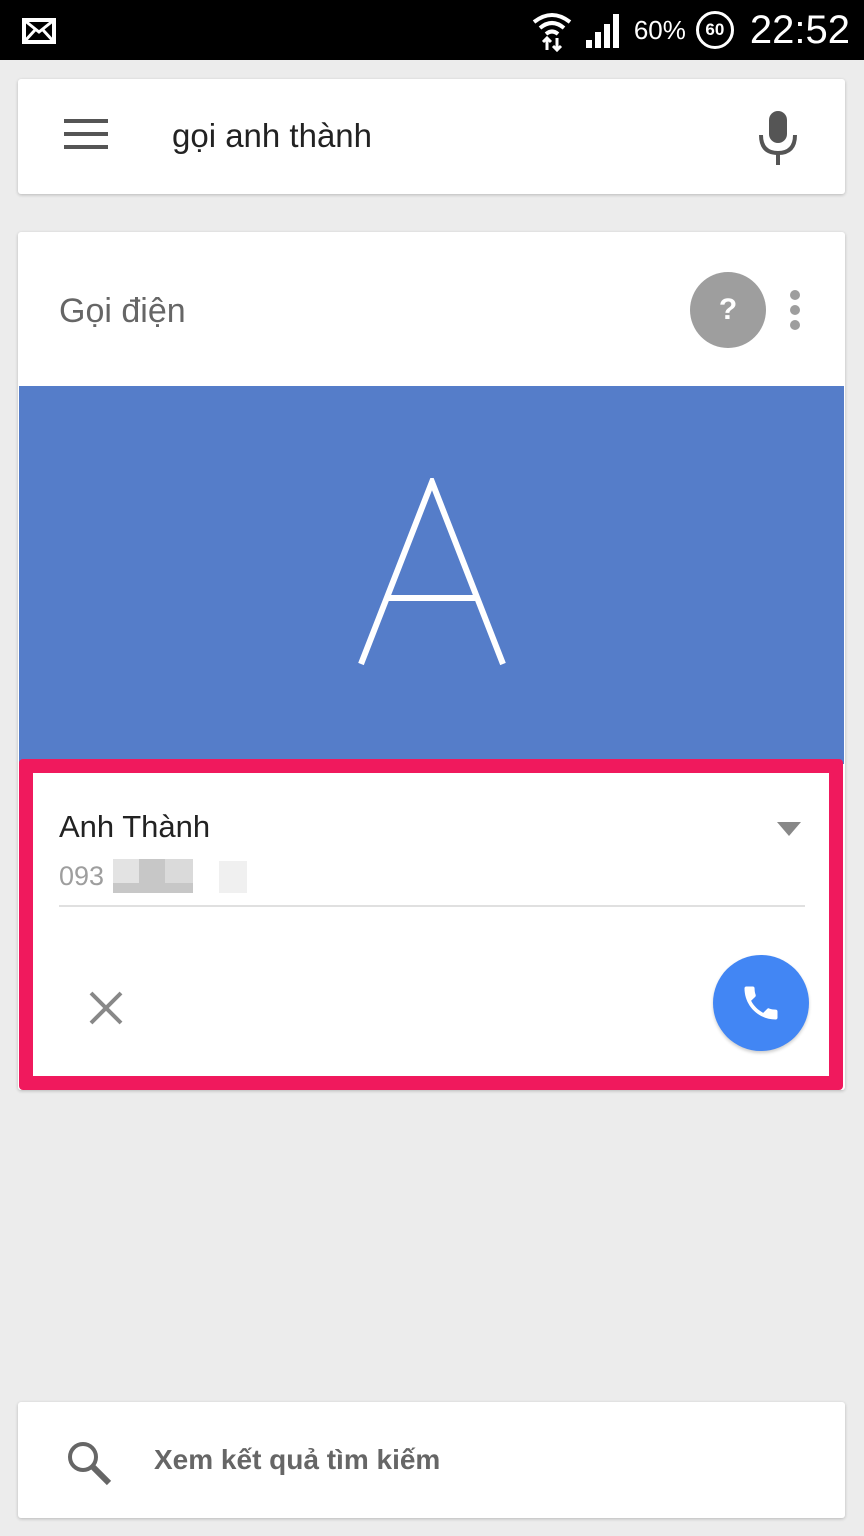 Image resolution: width=864 pixels, height=1536 pixels. What do you see at coordinates (714, 30) in the screenshot?
I see `data-usage-badge: 60` at bounding box center [714, 30].